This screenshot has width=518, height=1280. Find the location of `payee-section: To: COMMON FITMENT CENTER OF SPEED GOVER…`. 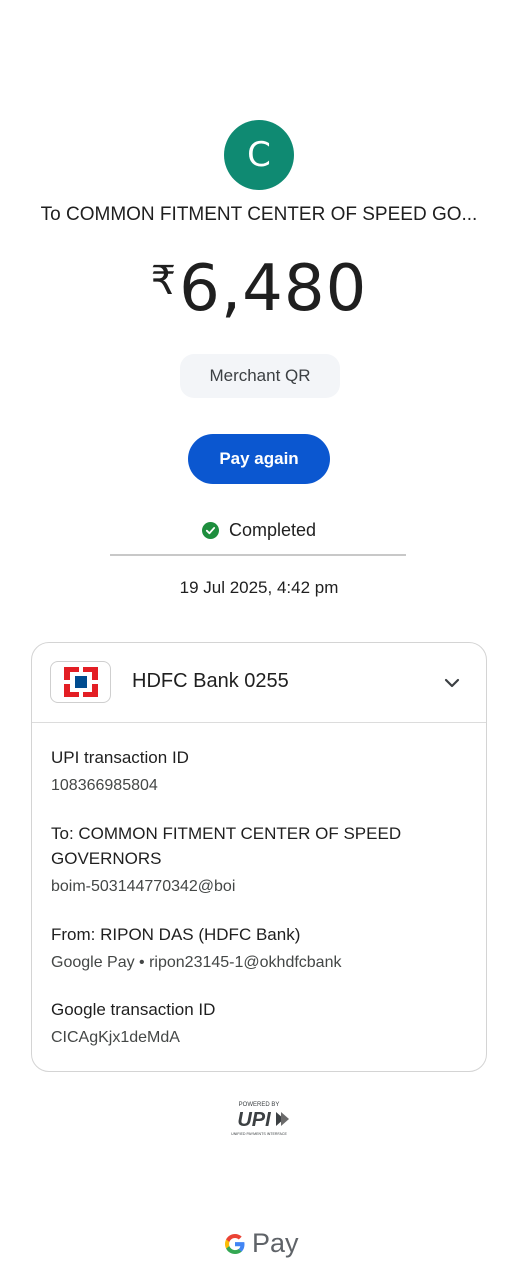

payee-section: To: COMMON FITMENT CENTER OF SPEED GOVER… is located at coordinates (259, 859).